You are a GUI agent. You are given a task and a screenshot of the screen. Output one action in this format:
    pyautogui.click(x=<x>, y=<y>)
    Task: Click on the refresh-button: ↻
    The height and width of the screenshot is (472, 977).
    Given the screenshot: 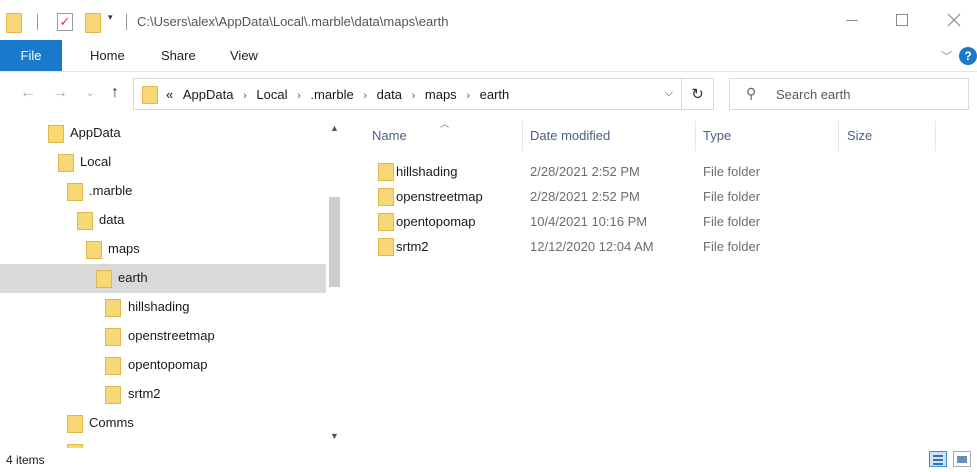 What is the action you would take?
    pyautogui.click(x=698, y=94)
    